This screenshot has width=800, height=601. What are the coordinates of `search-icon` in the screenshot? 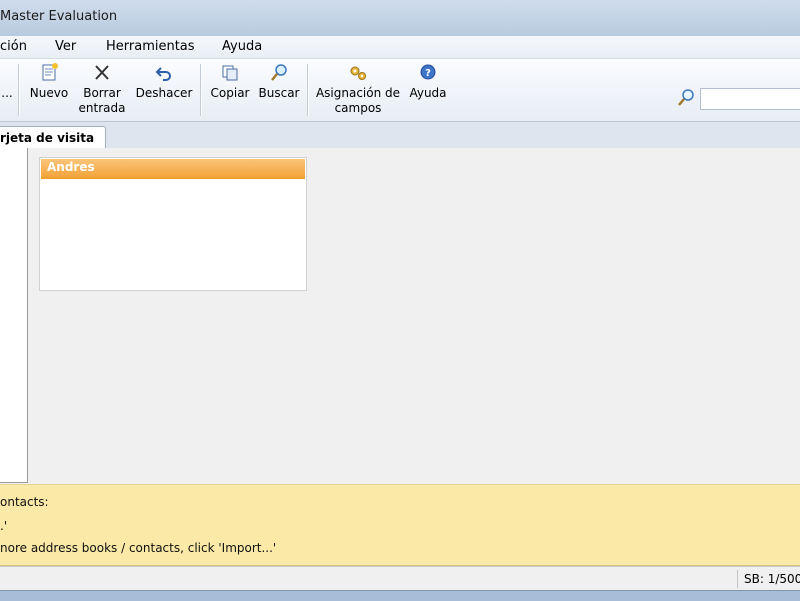 It's located at (686, 97).